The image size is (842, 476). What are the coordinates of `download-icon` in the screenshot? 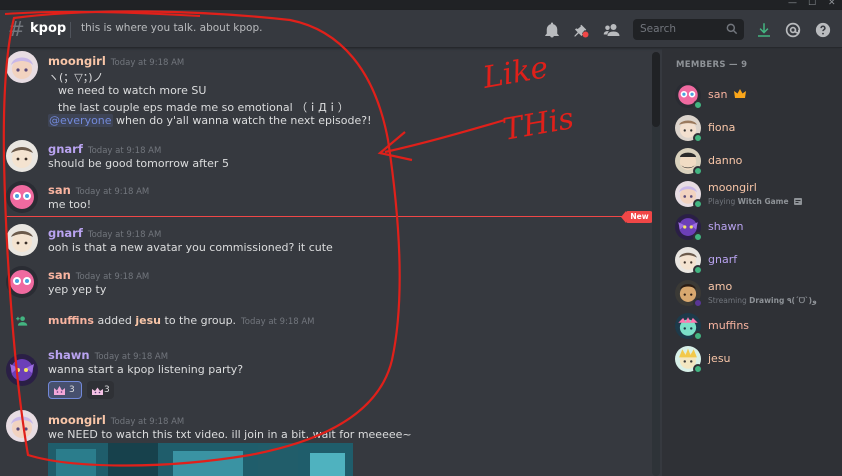 It's located at (764, 30).